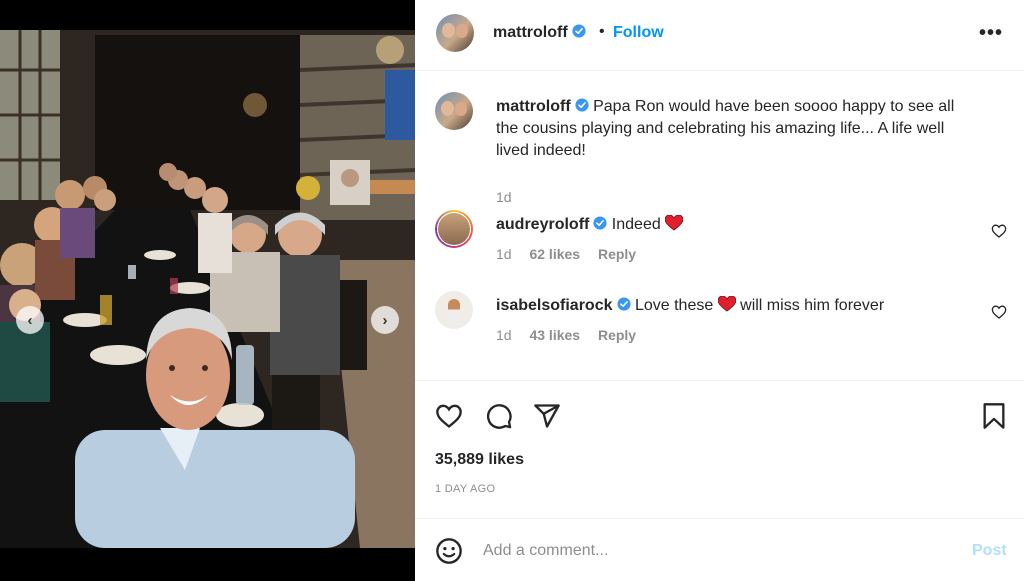 Image resolution: width=1024 pixels, height=581 pixels. Describe the element at coordinates (449, 416) in the screenshot. I see `heart-icon` at that location.